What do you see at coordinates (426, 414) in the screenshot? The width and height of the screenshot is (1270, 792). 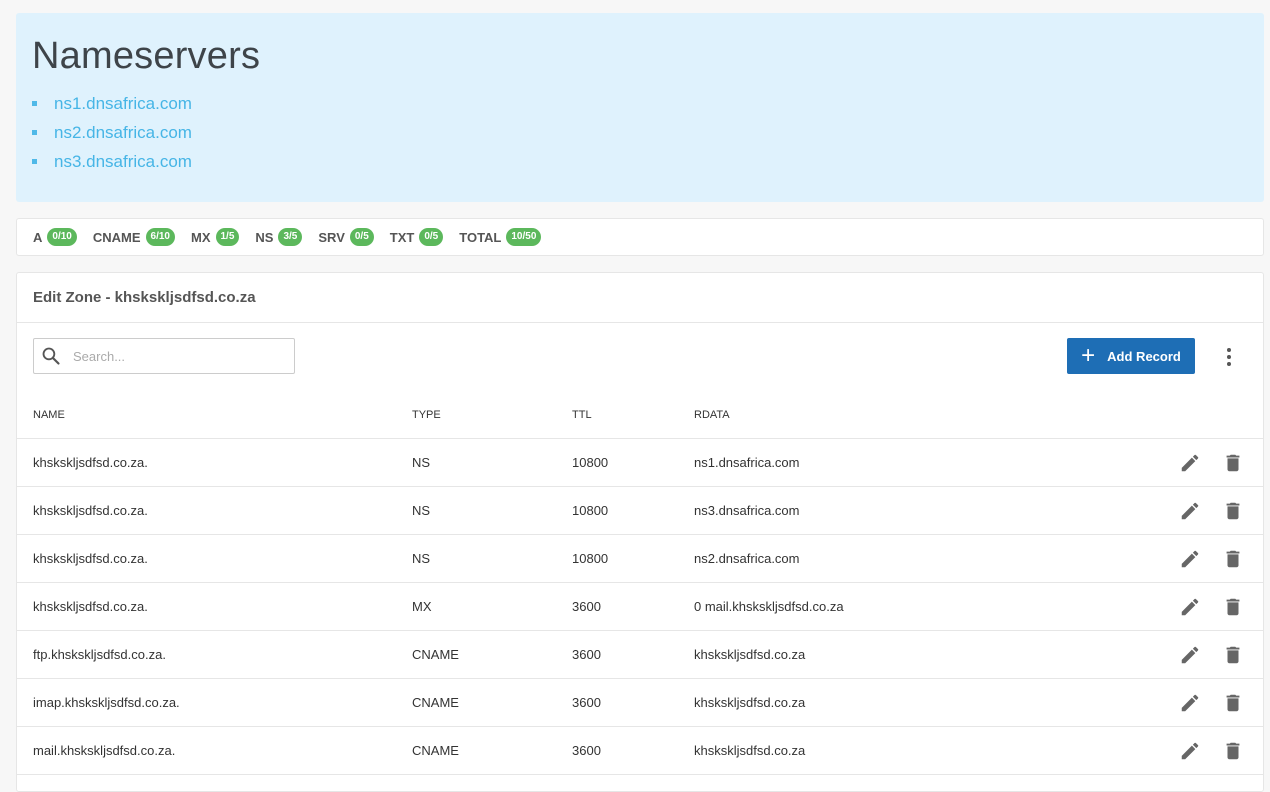 I see `column-header-type: TYPE` at bounding box center [426, 414].